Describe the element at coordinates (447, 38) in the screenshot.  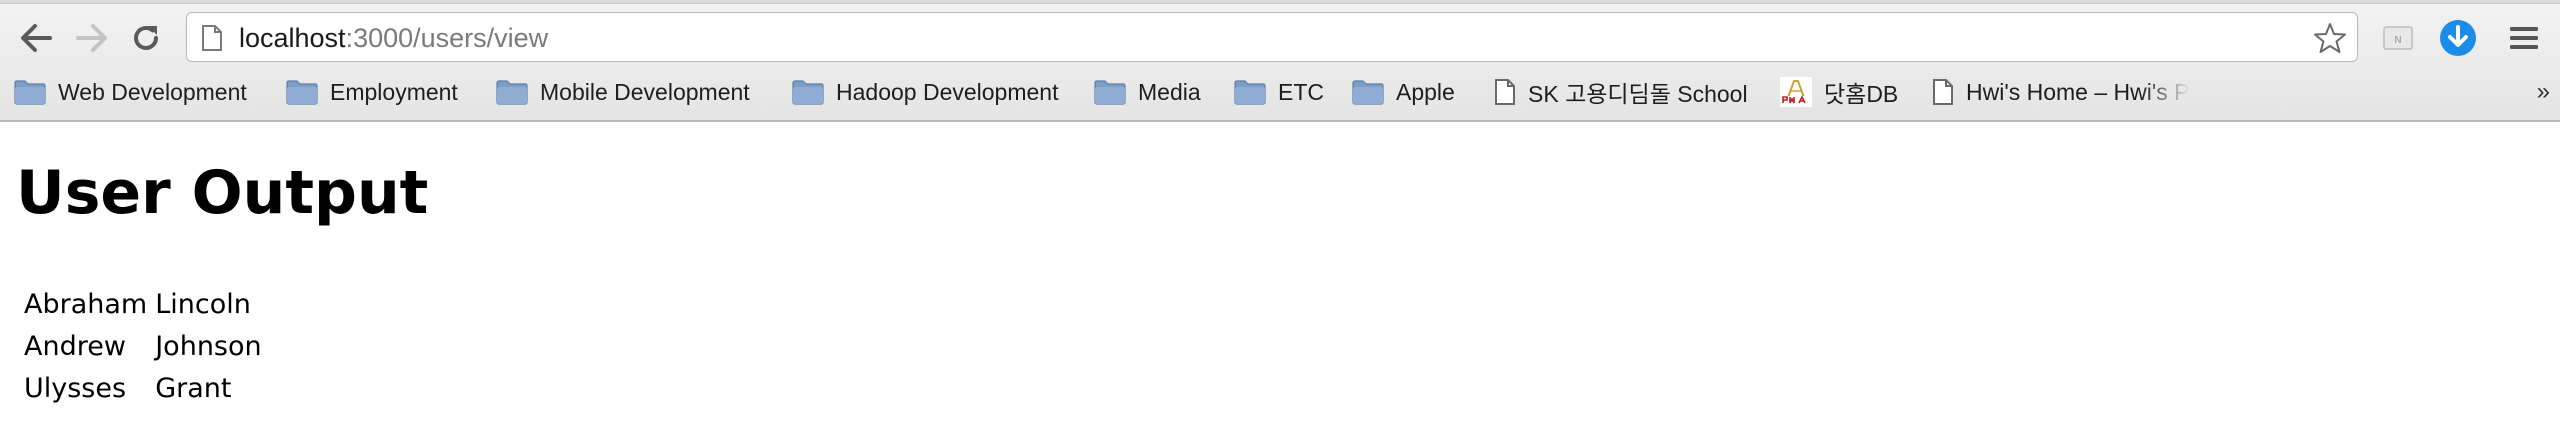
I see `url-path: :3000/users/view` at that location.